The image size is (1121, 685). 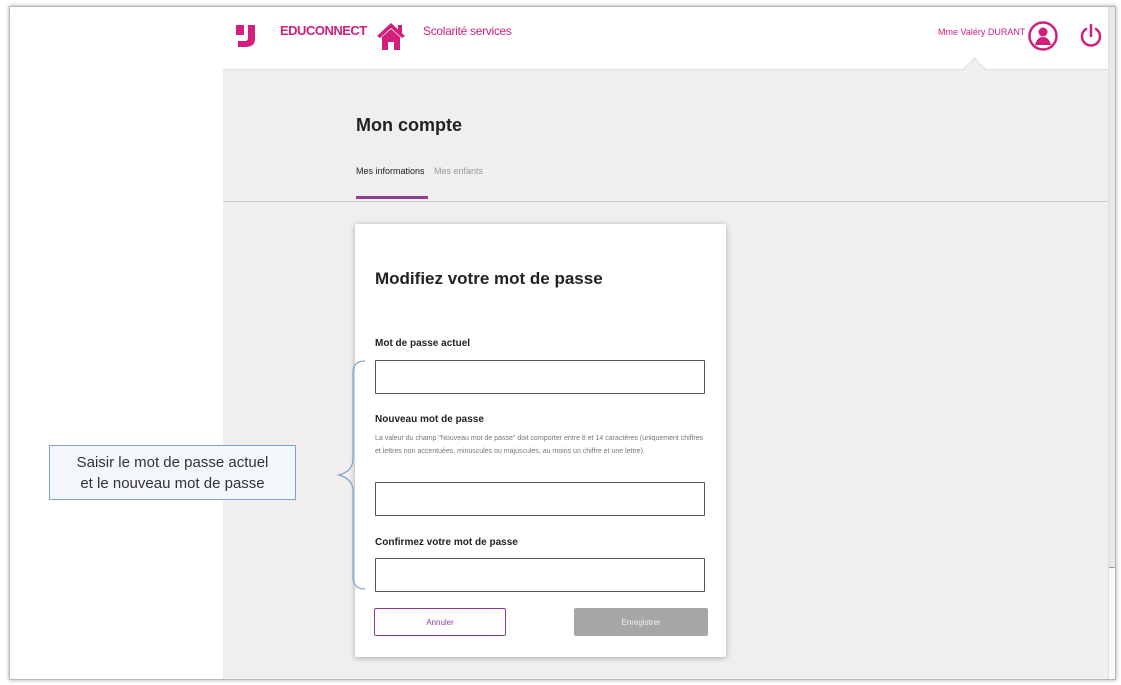 What do you see at coordinates (440, 622) in the screenshot?
I see `cancel-button: Annuler` at bounding box center [440, 622].